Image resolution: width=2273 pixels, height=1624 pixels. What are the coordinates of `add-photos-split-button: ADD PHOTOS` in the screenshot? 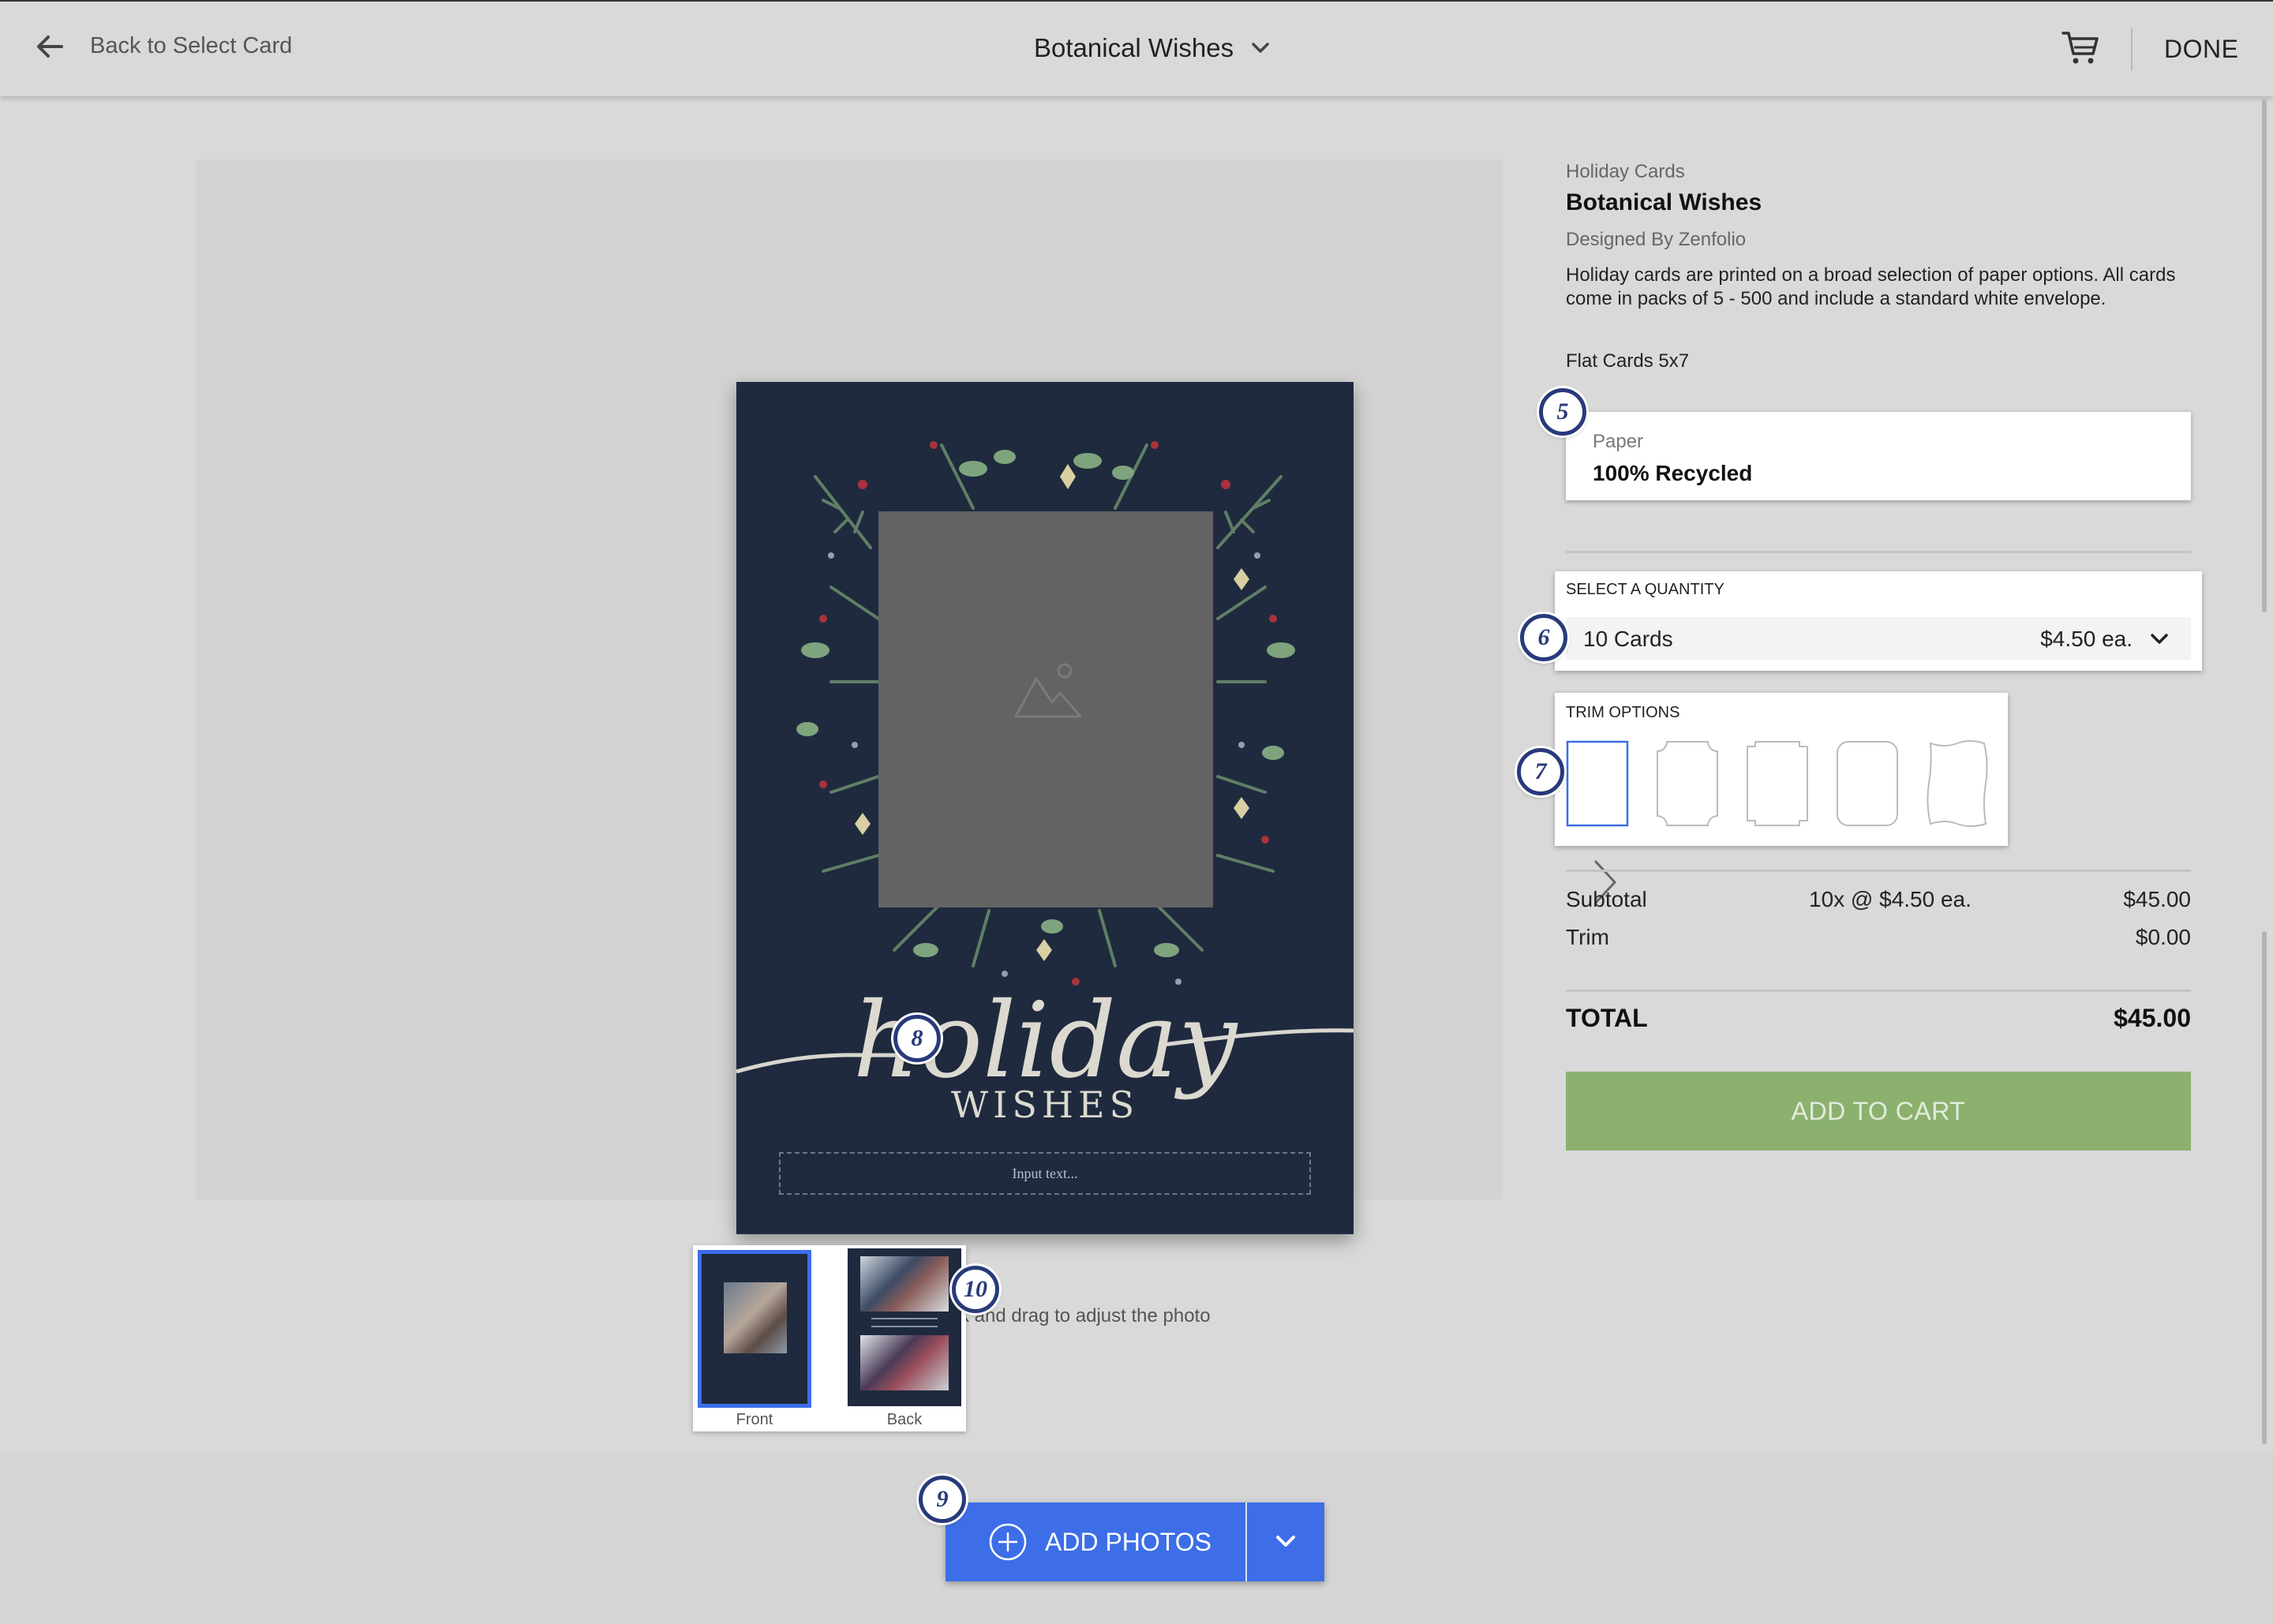 It's located at (1135, 1541).